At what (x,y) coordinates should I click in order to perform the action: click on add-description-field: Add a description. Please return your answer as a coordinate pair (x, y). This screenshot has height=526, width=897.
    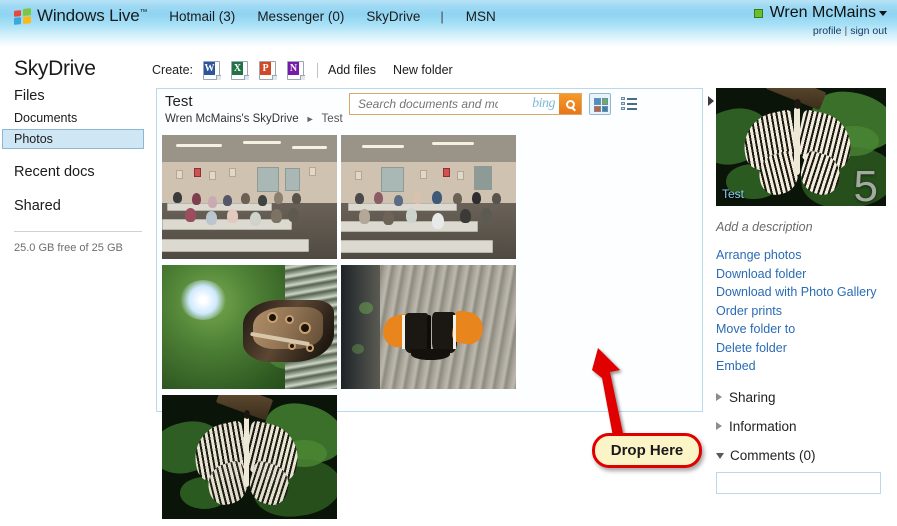
    Looking at the image, I should click on (803, 227).